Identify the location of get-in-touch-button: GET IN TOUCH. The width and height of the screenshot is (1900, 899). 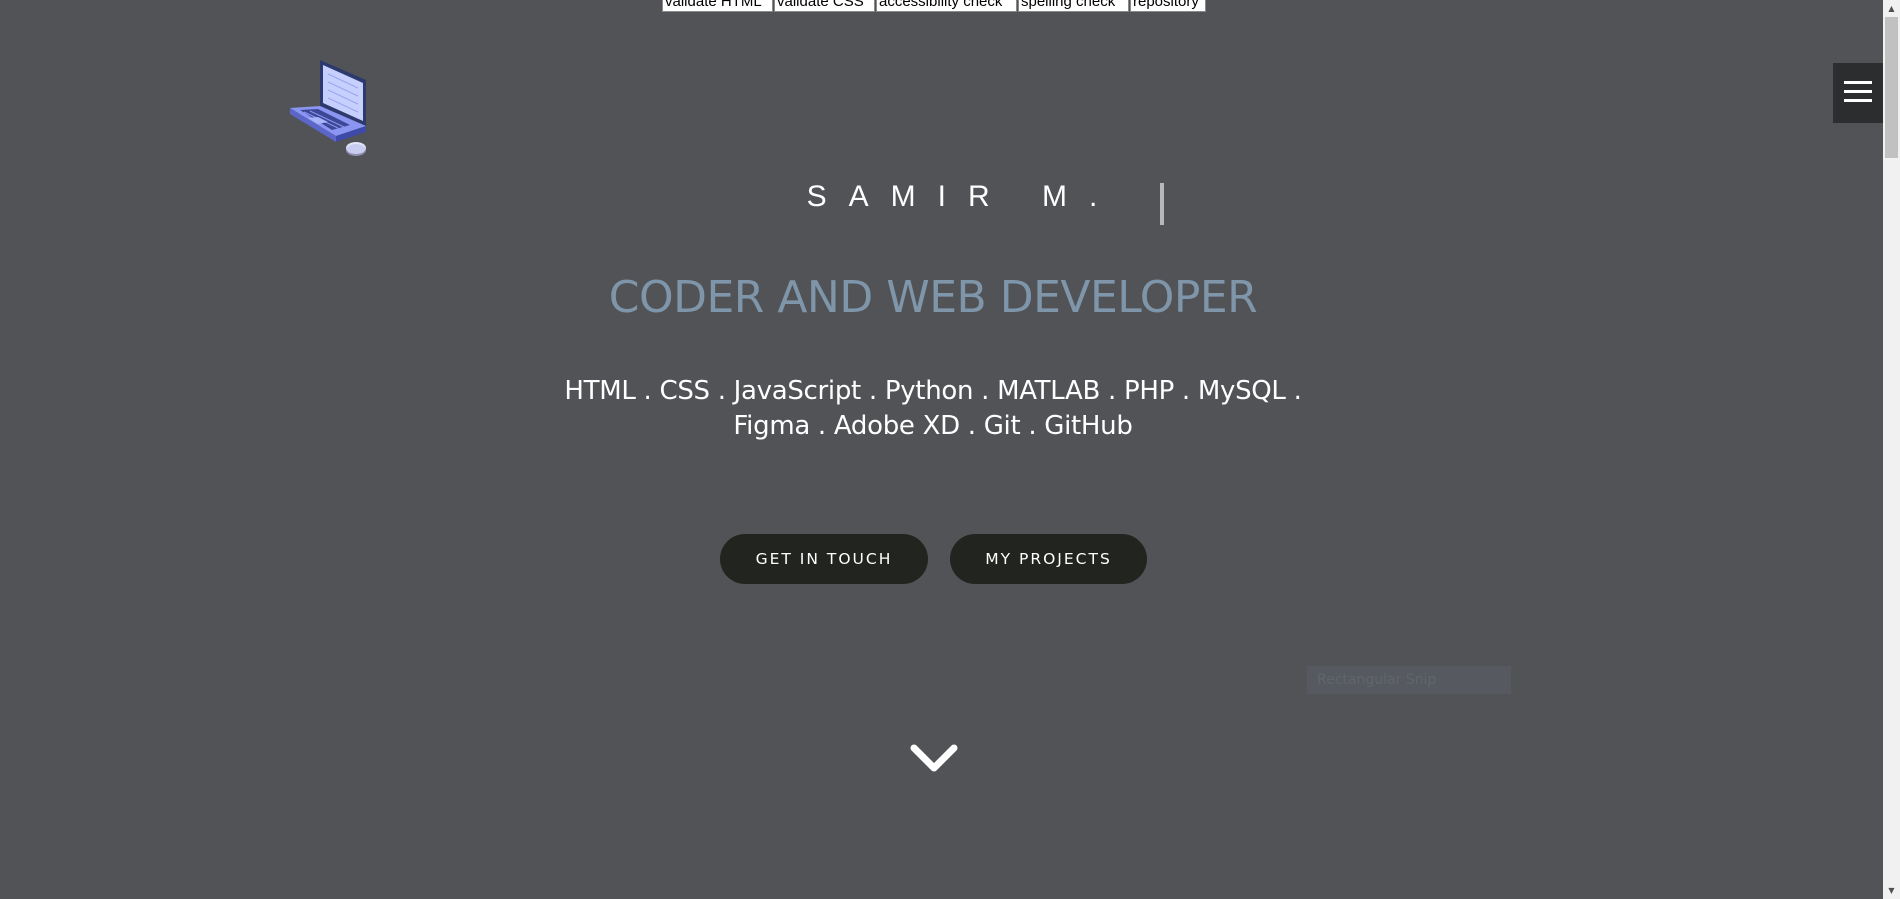
(824, 559).